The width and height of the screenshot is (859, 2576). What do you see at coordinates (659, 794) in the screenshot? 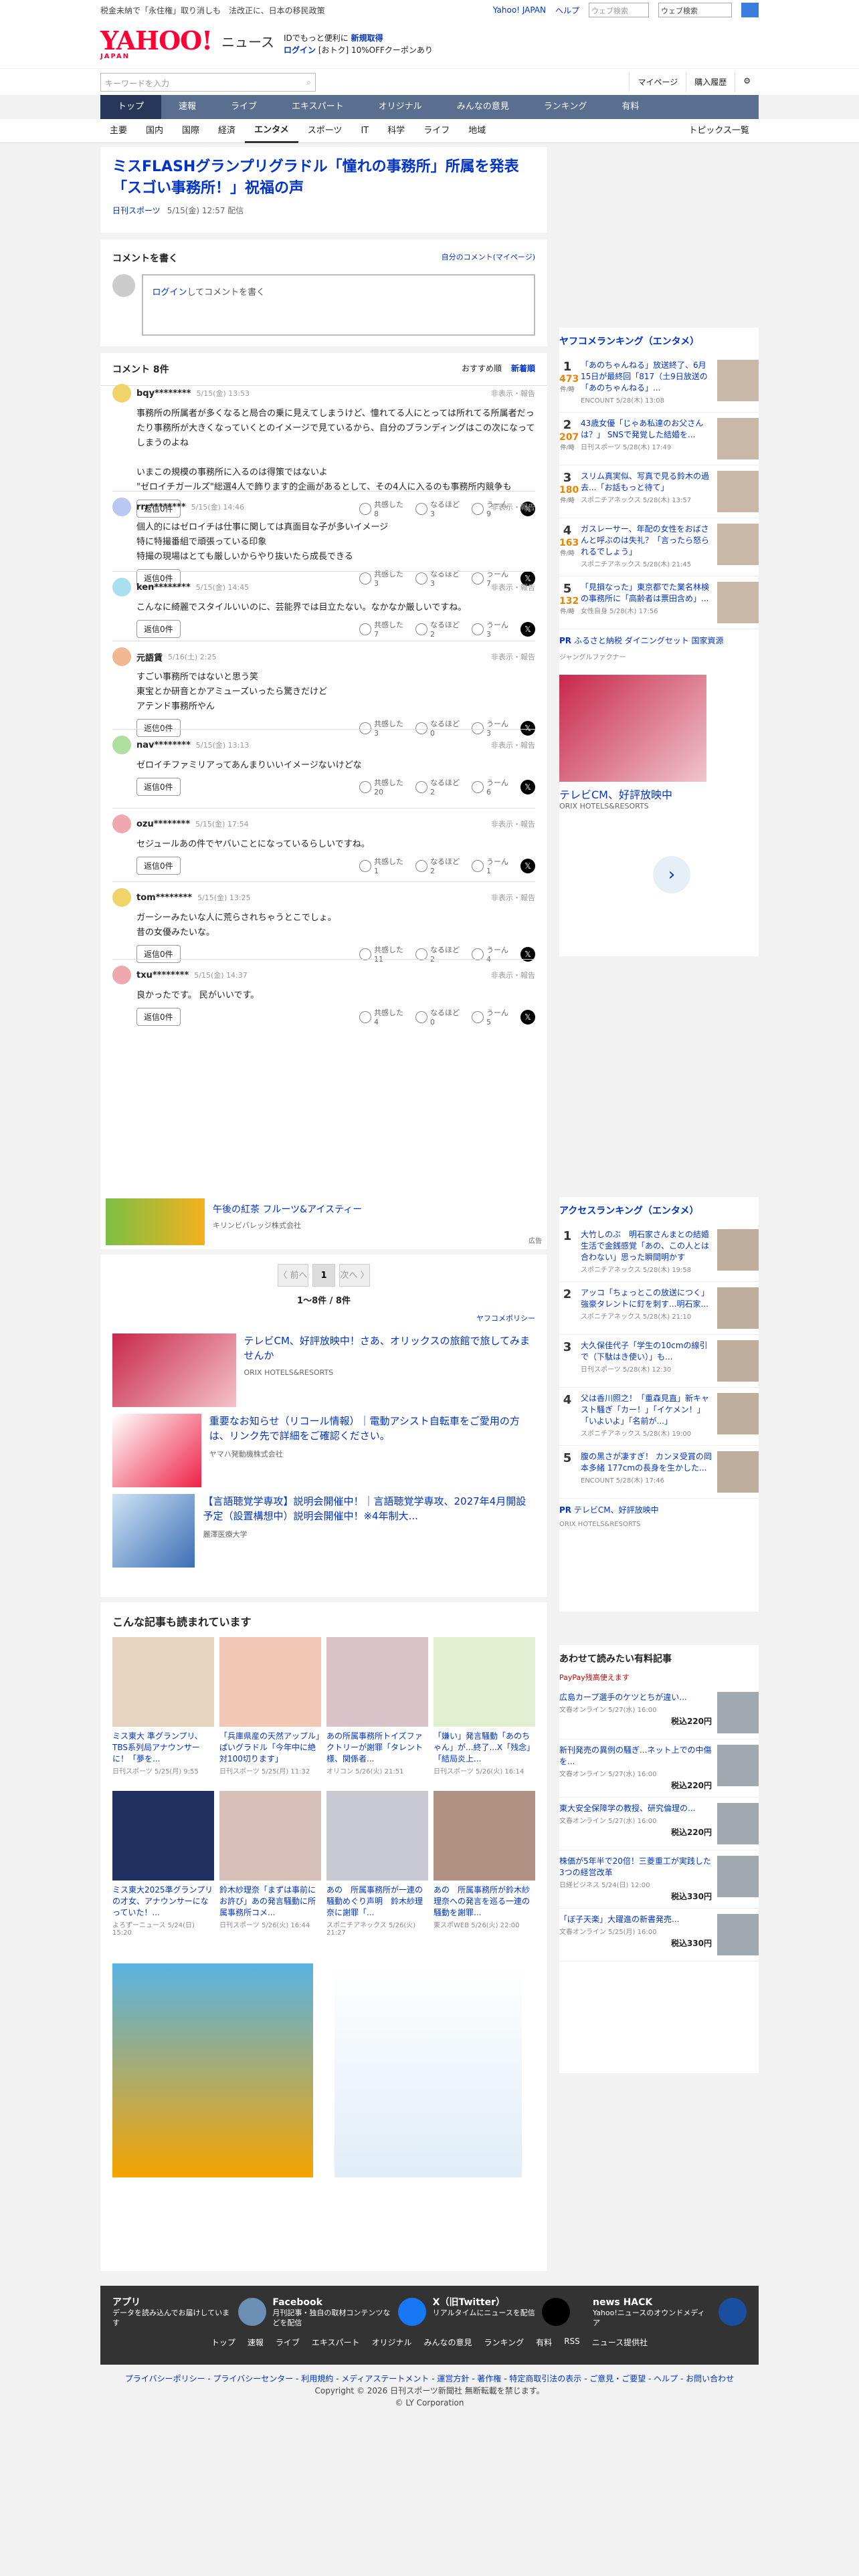
I see `side-ad-title: テレビCM、好評放映中` at bounding box center [659, 794].